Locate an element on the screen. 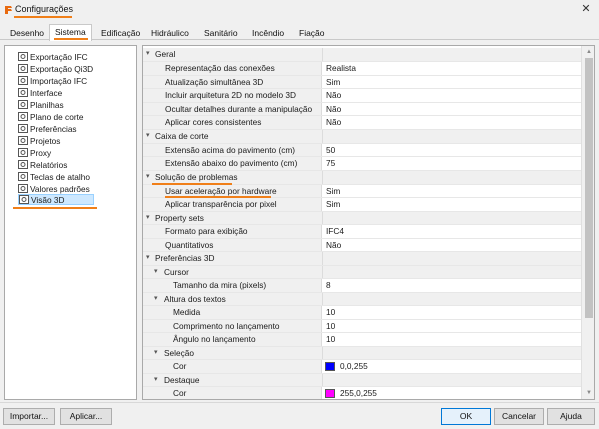 The height and width of the screenshot is (429, 599). tree-item-preferencias: Preferências is located at coordinates (47, 128).